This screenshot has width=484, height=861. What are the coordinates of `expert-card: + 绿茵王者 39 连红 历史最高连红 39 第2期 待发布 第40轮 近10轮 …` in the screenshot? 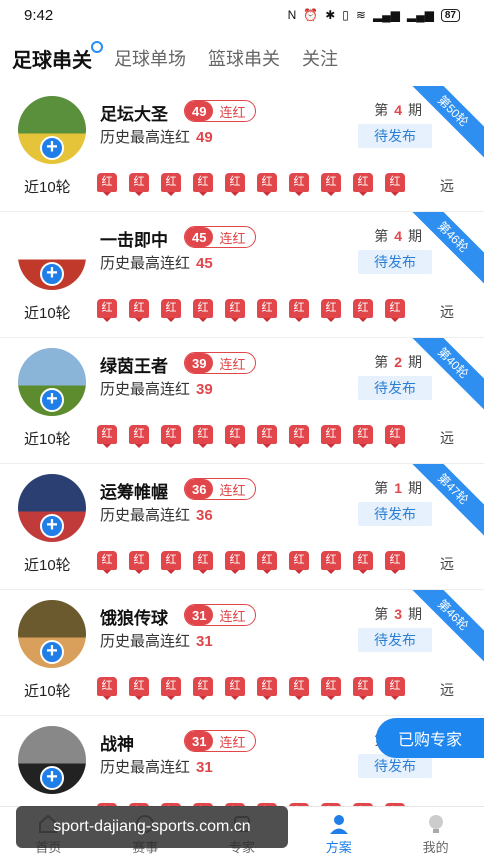 It's located at (242, 401).